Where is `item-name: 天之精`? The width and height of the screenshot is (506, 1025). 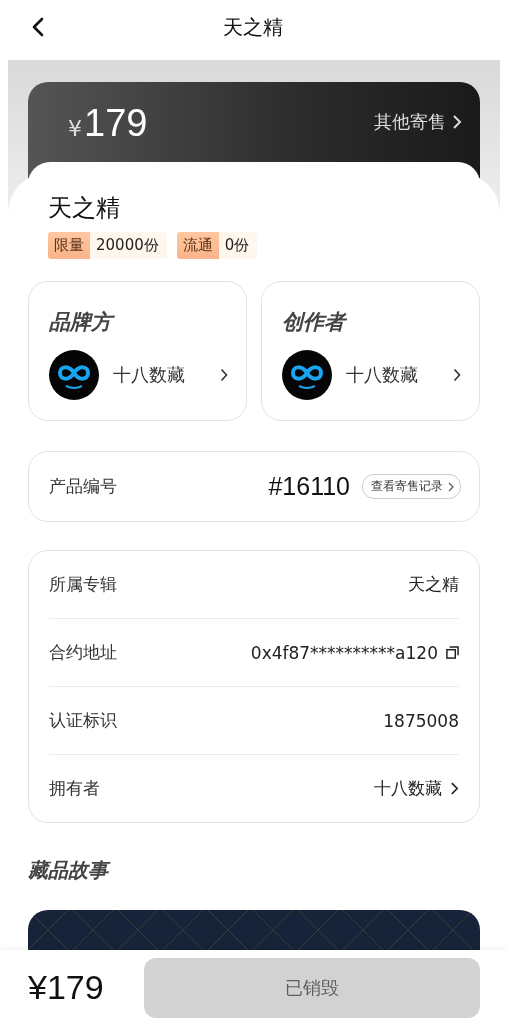 item-name: 天之精 is located at coordinates (84, 208).